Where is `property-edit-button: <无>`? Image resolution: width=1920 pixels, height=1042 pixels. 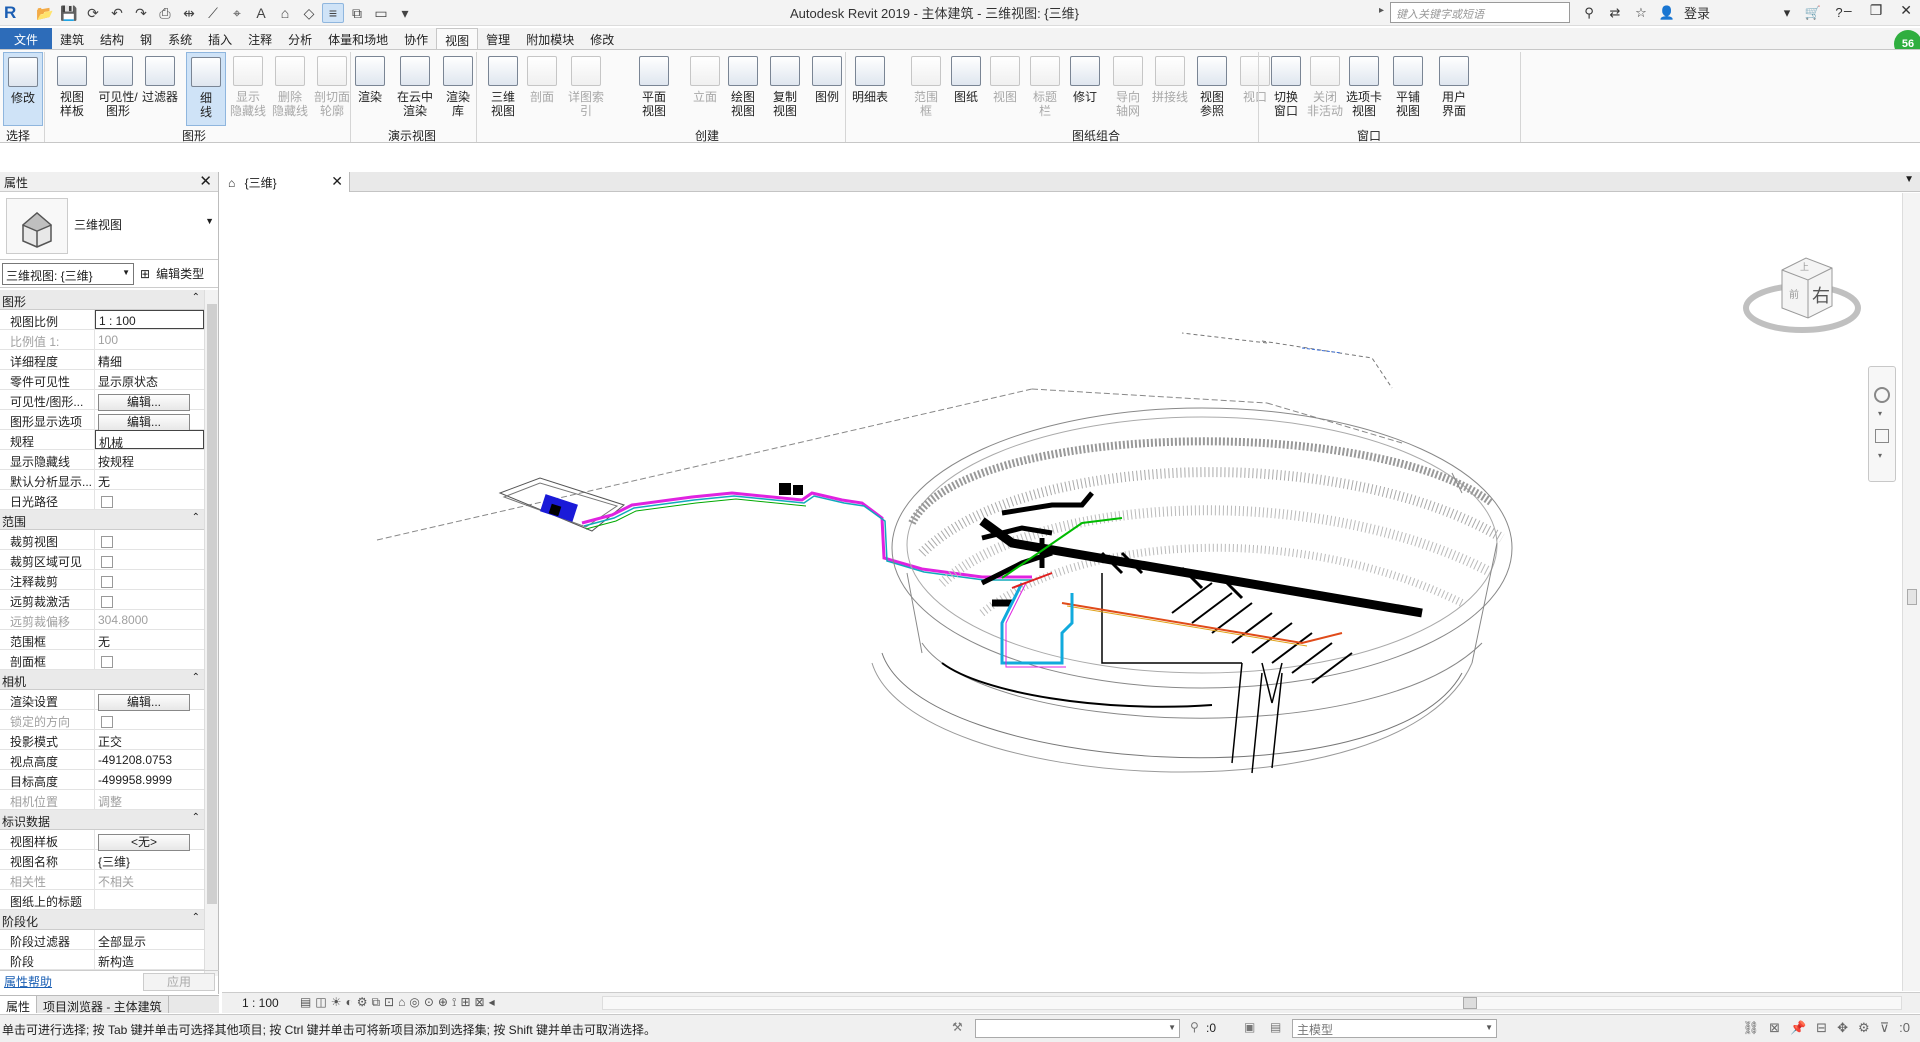
property-edit-button: <无> is located at coordinates (144, 842).